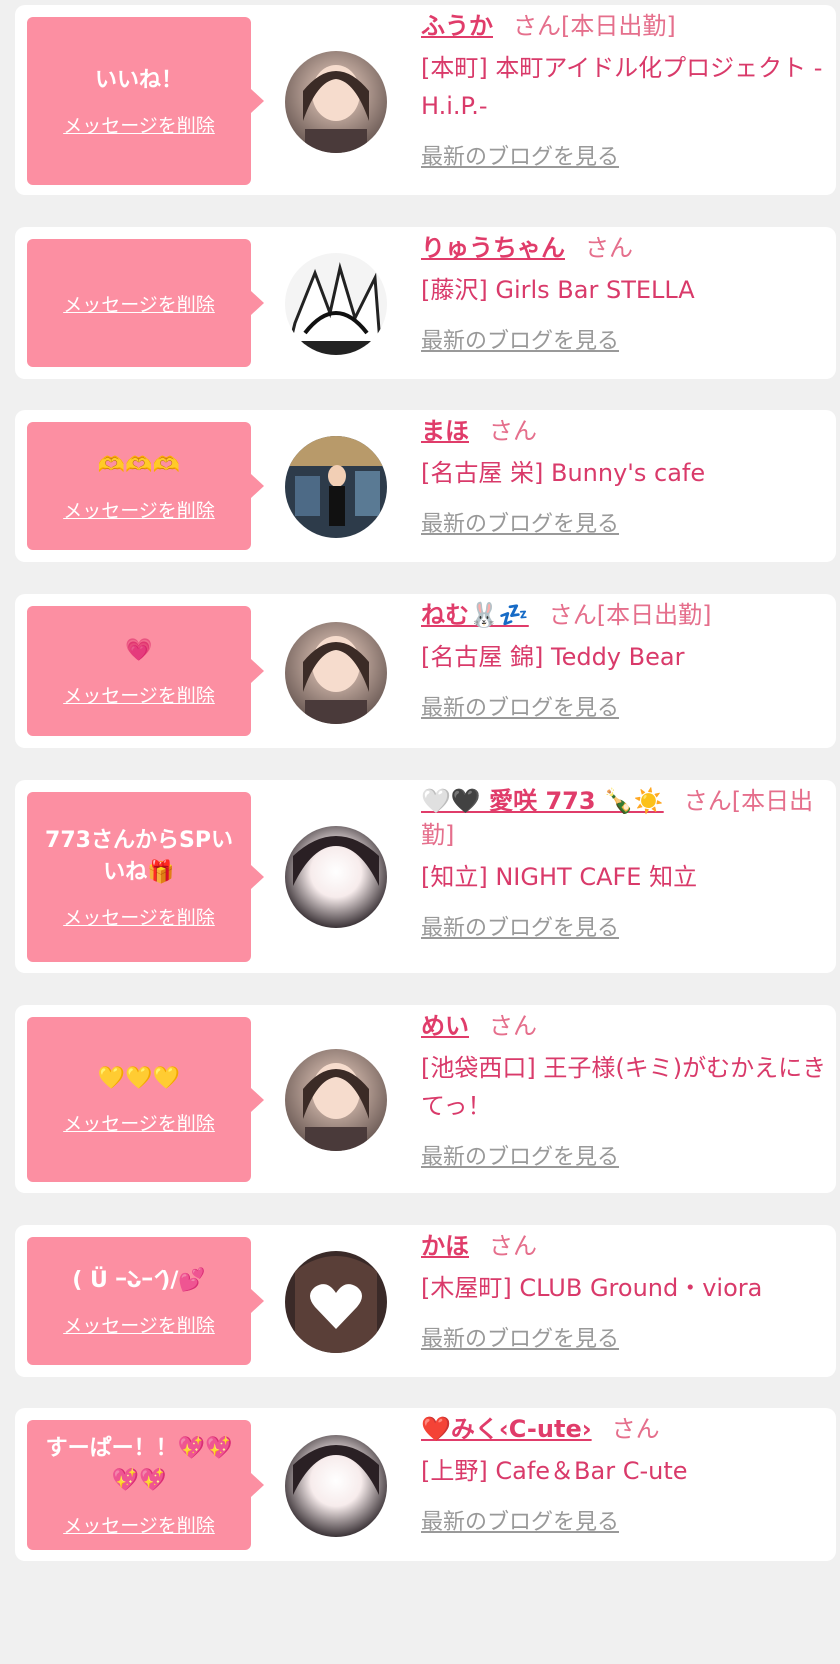 This screenshot has height=1664, width=840. What do you see at coordinates (139, 465) in the screenshot?
I see `message-text: 🫶🫶🫶` at bounding box center [139, 465].